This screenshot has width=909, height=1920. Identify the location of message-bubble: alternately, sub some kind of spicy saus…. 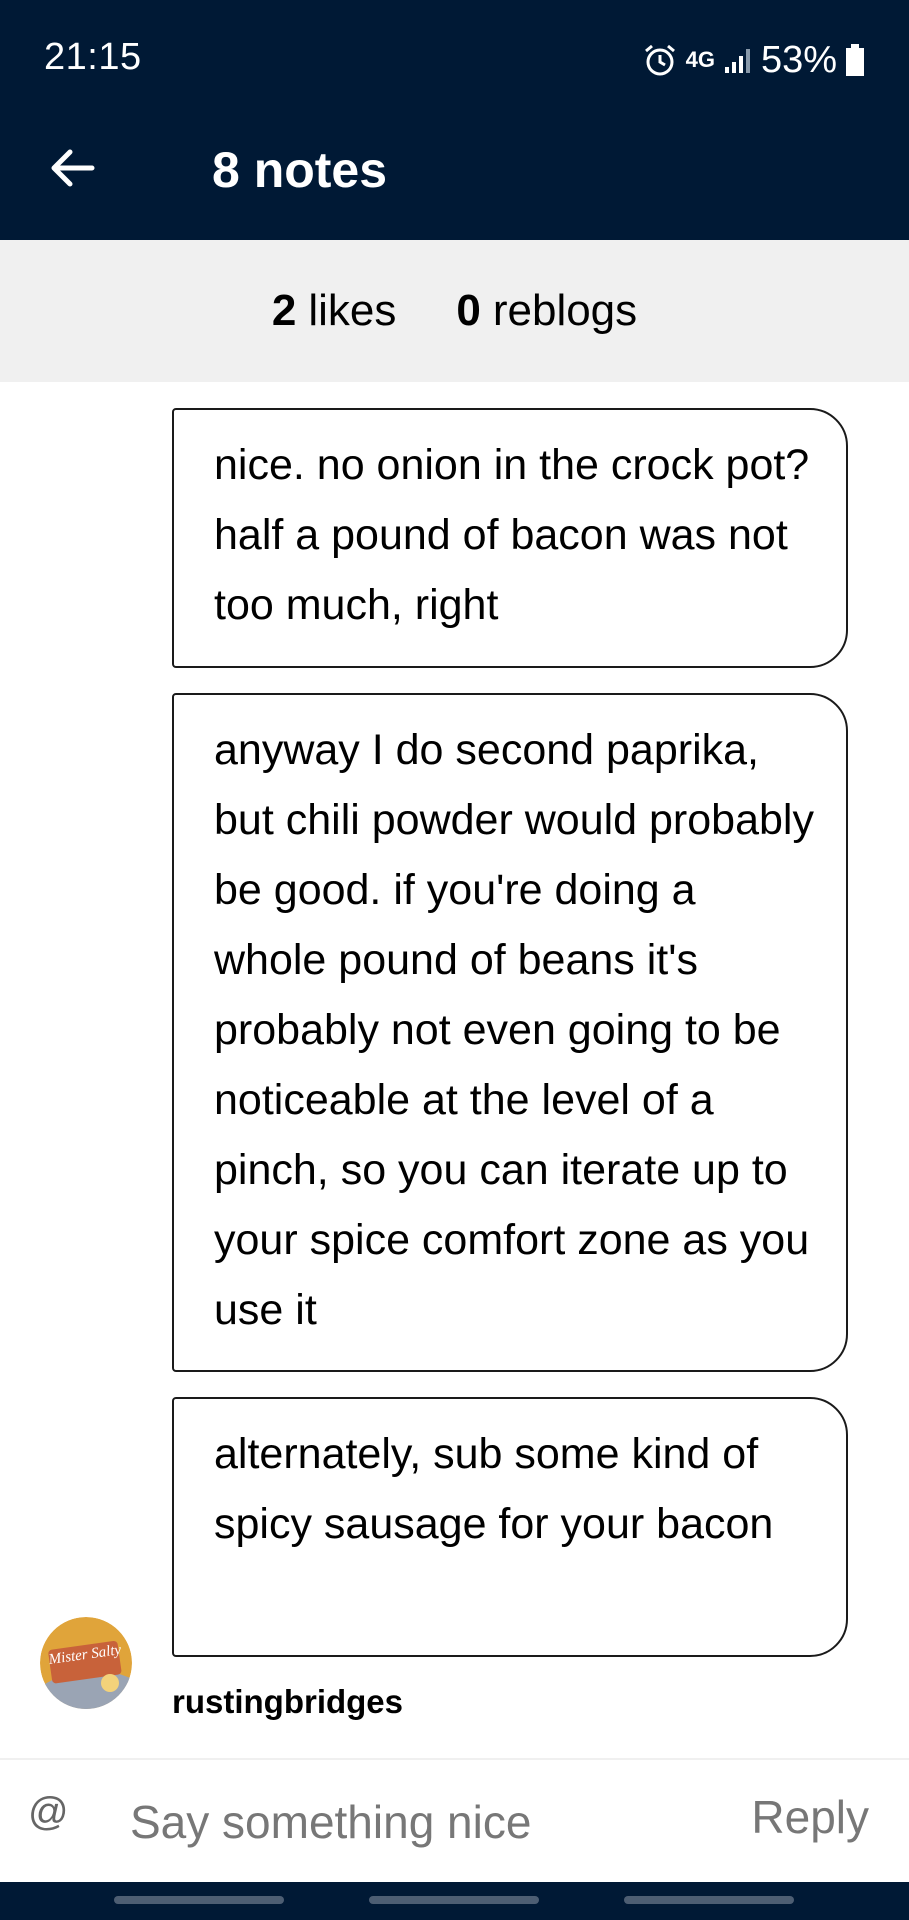
(510, 1527).